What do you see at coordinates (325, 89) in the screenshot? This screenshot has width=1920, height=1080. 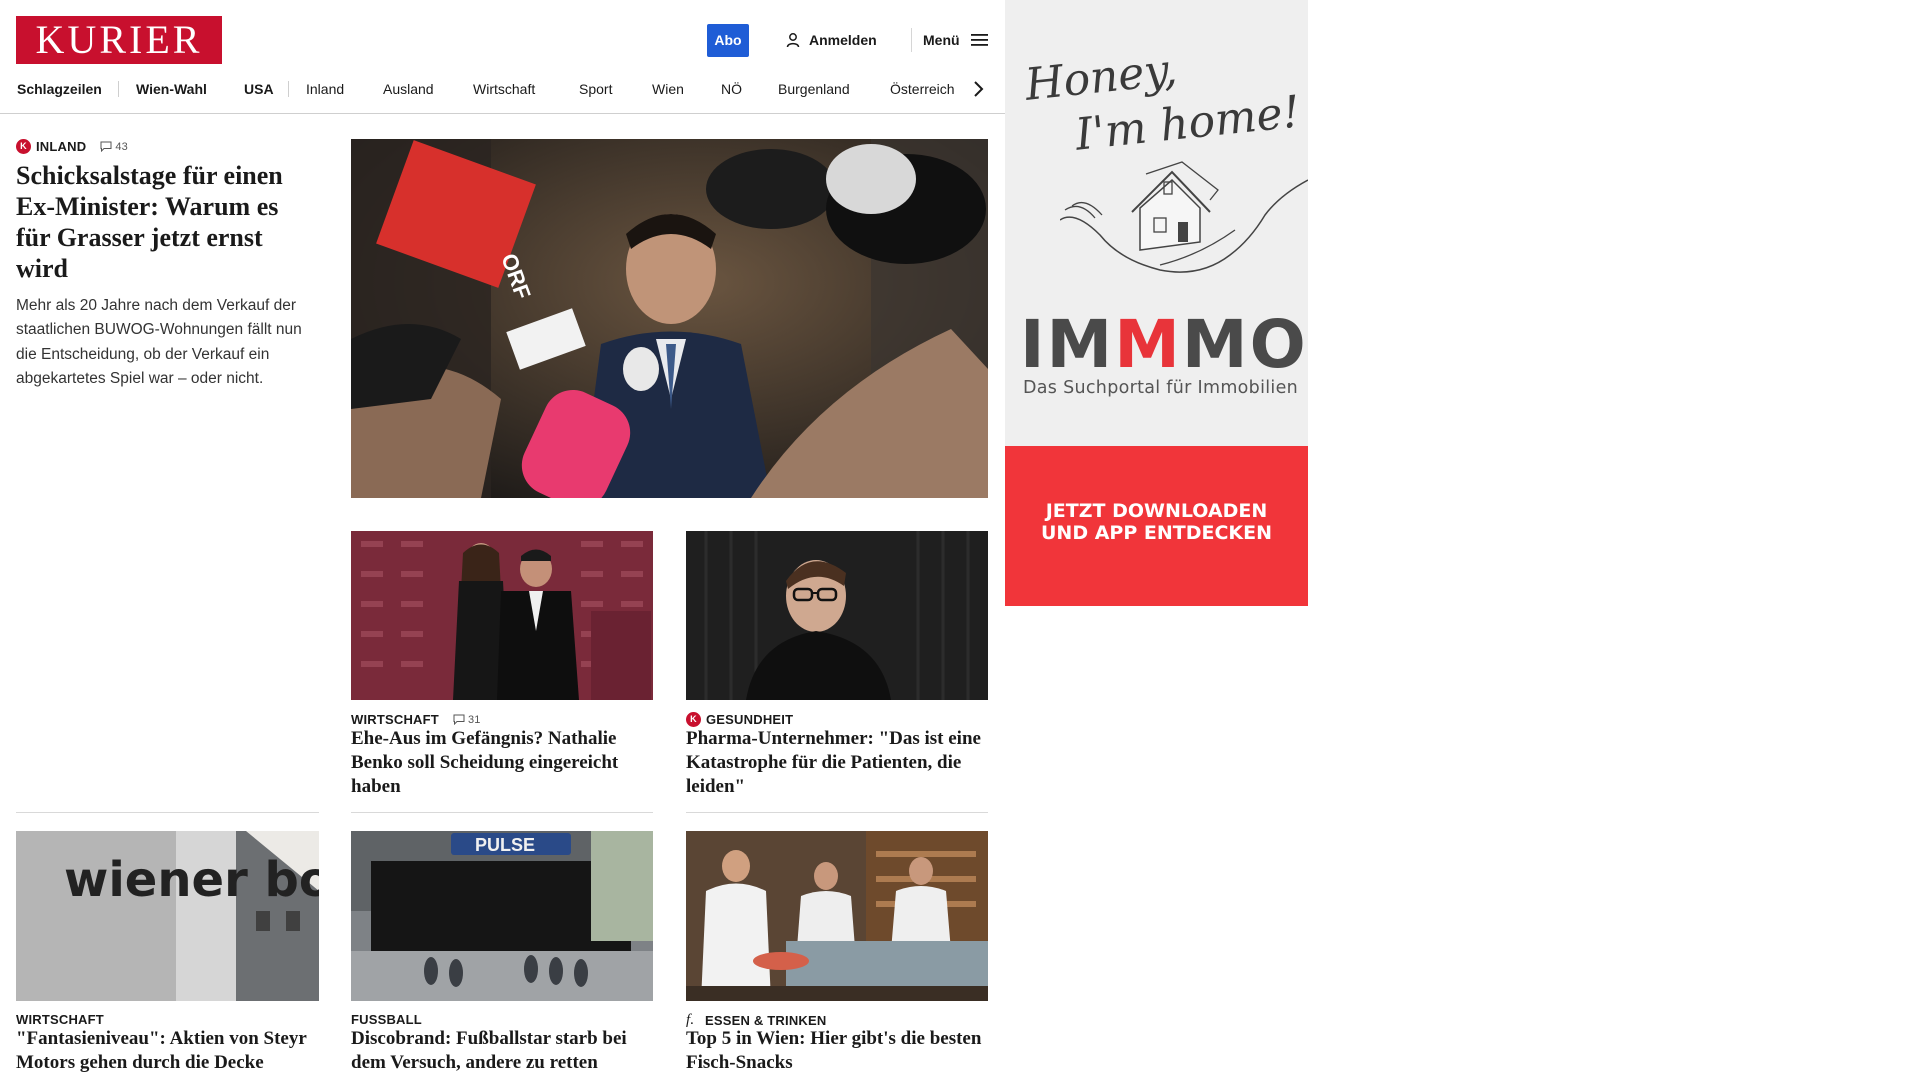 I see `nav-item-inland: Inland` at bounding box center [325, 89].